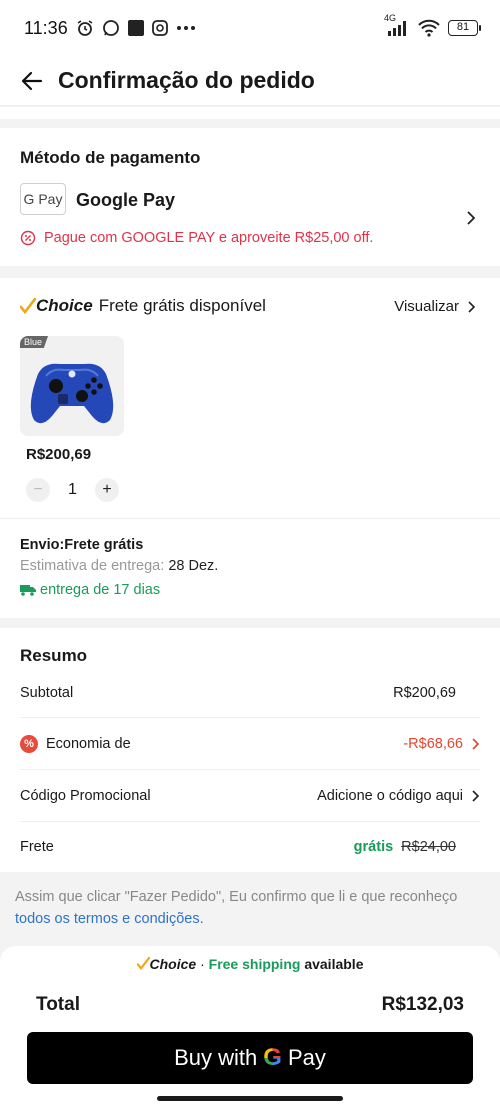 Image resolution: width=500 pixels, height=1111 pixels. Describe the element at coordinates (37, 847) in the screenshot. I see `shipping-label: Frete` at that location.